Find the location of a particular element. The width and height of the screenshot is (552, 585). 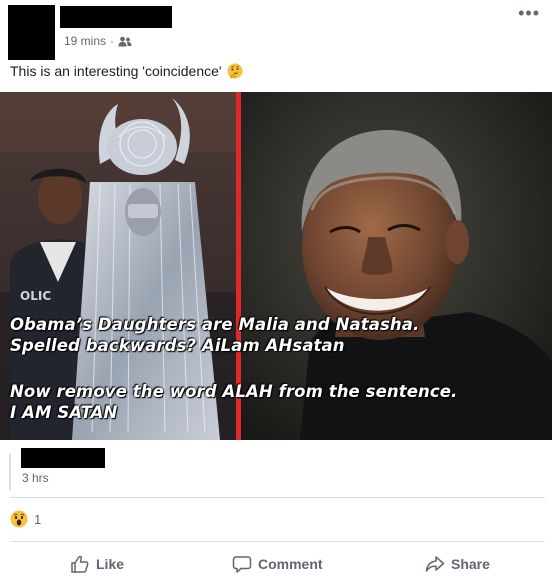

reactions-summary: 1 is located at coordinates (25, 519).